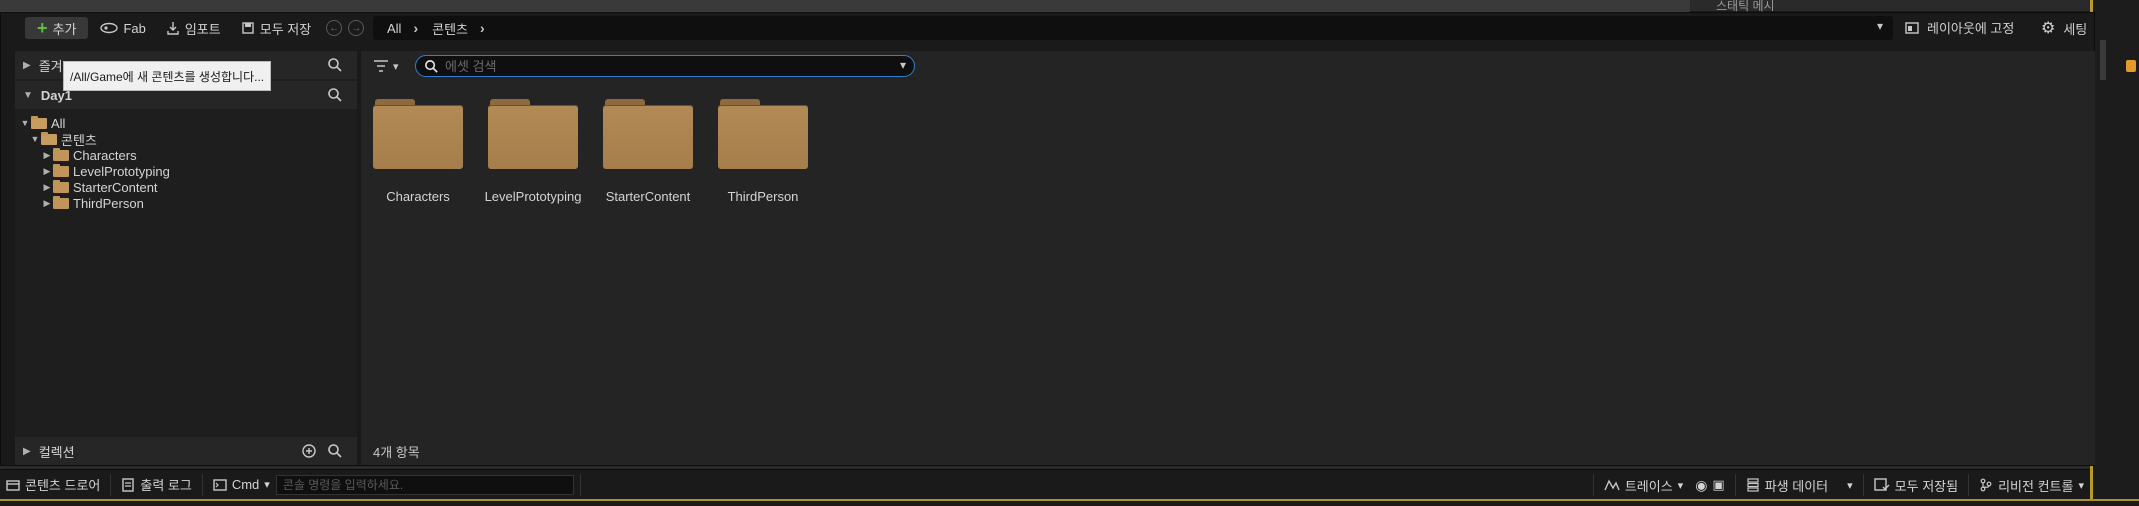  Describe the element at coordinates (396, 452) in the screenshot. I see `item-count: 4개 항목` at that location.